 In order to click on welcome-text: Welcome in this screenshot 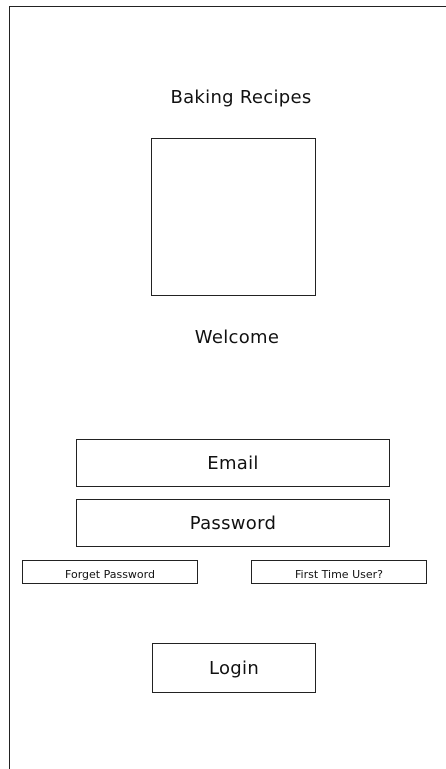, I will do `click(237, 337)`.